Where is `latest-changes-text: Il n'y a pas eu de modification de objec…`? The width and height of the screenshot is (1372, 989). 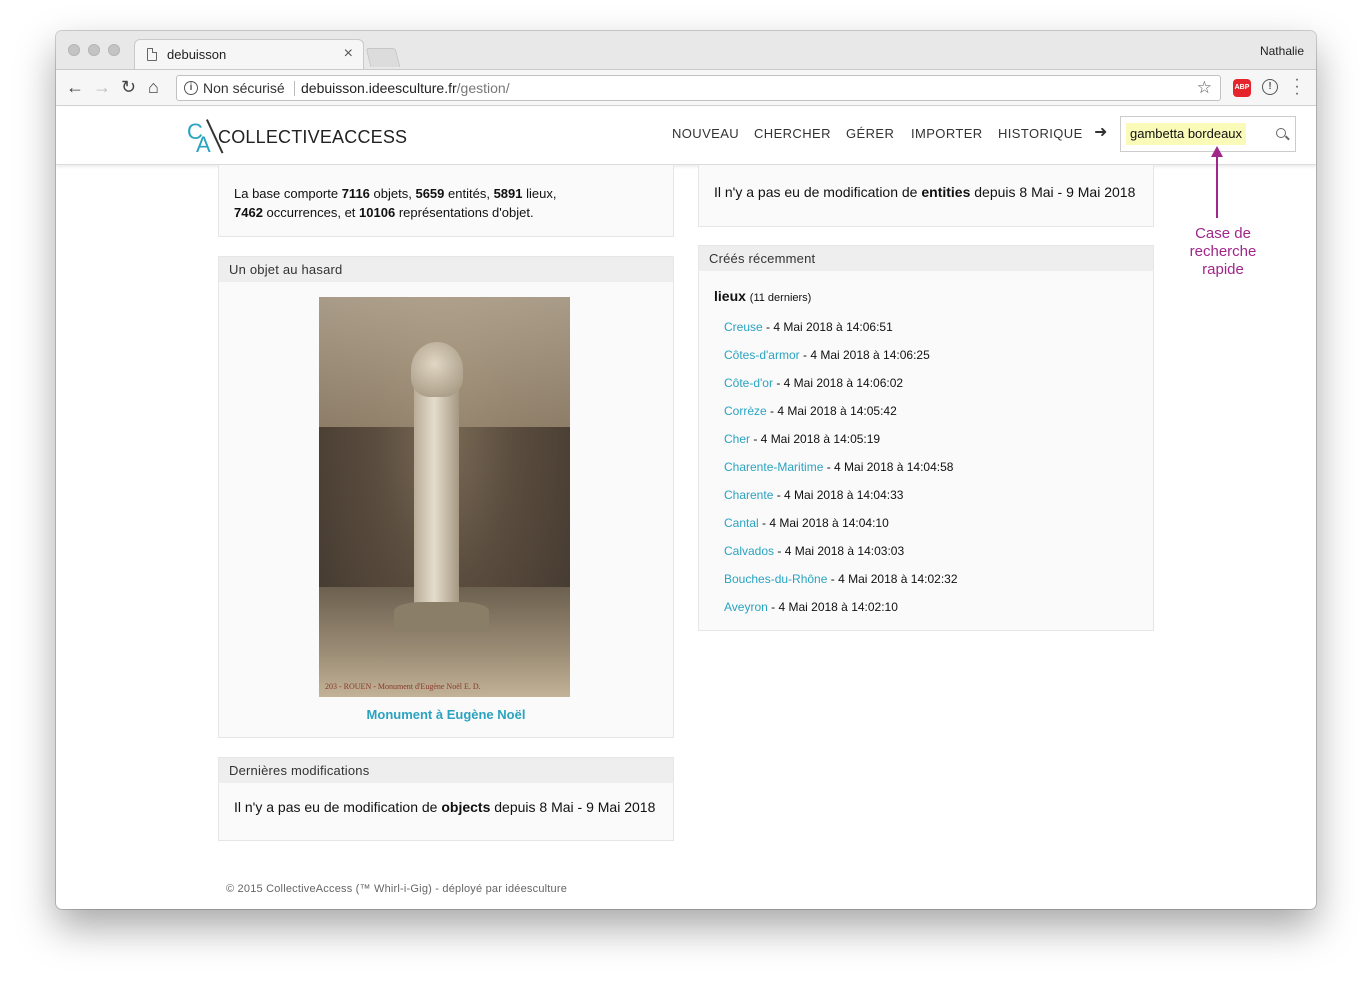 latest-changes-text: Il n'y a pas eu de modification de objec… is located at coordinates (444, 807).